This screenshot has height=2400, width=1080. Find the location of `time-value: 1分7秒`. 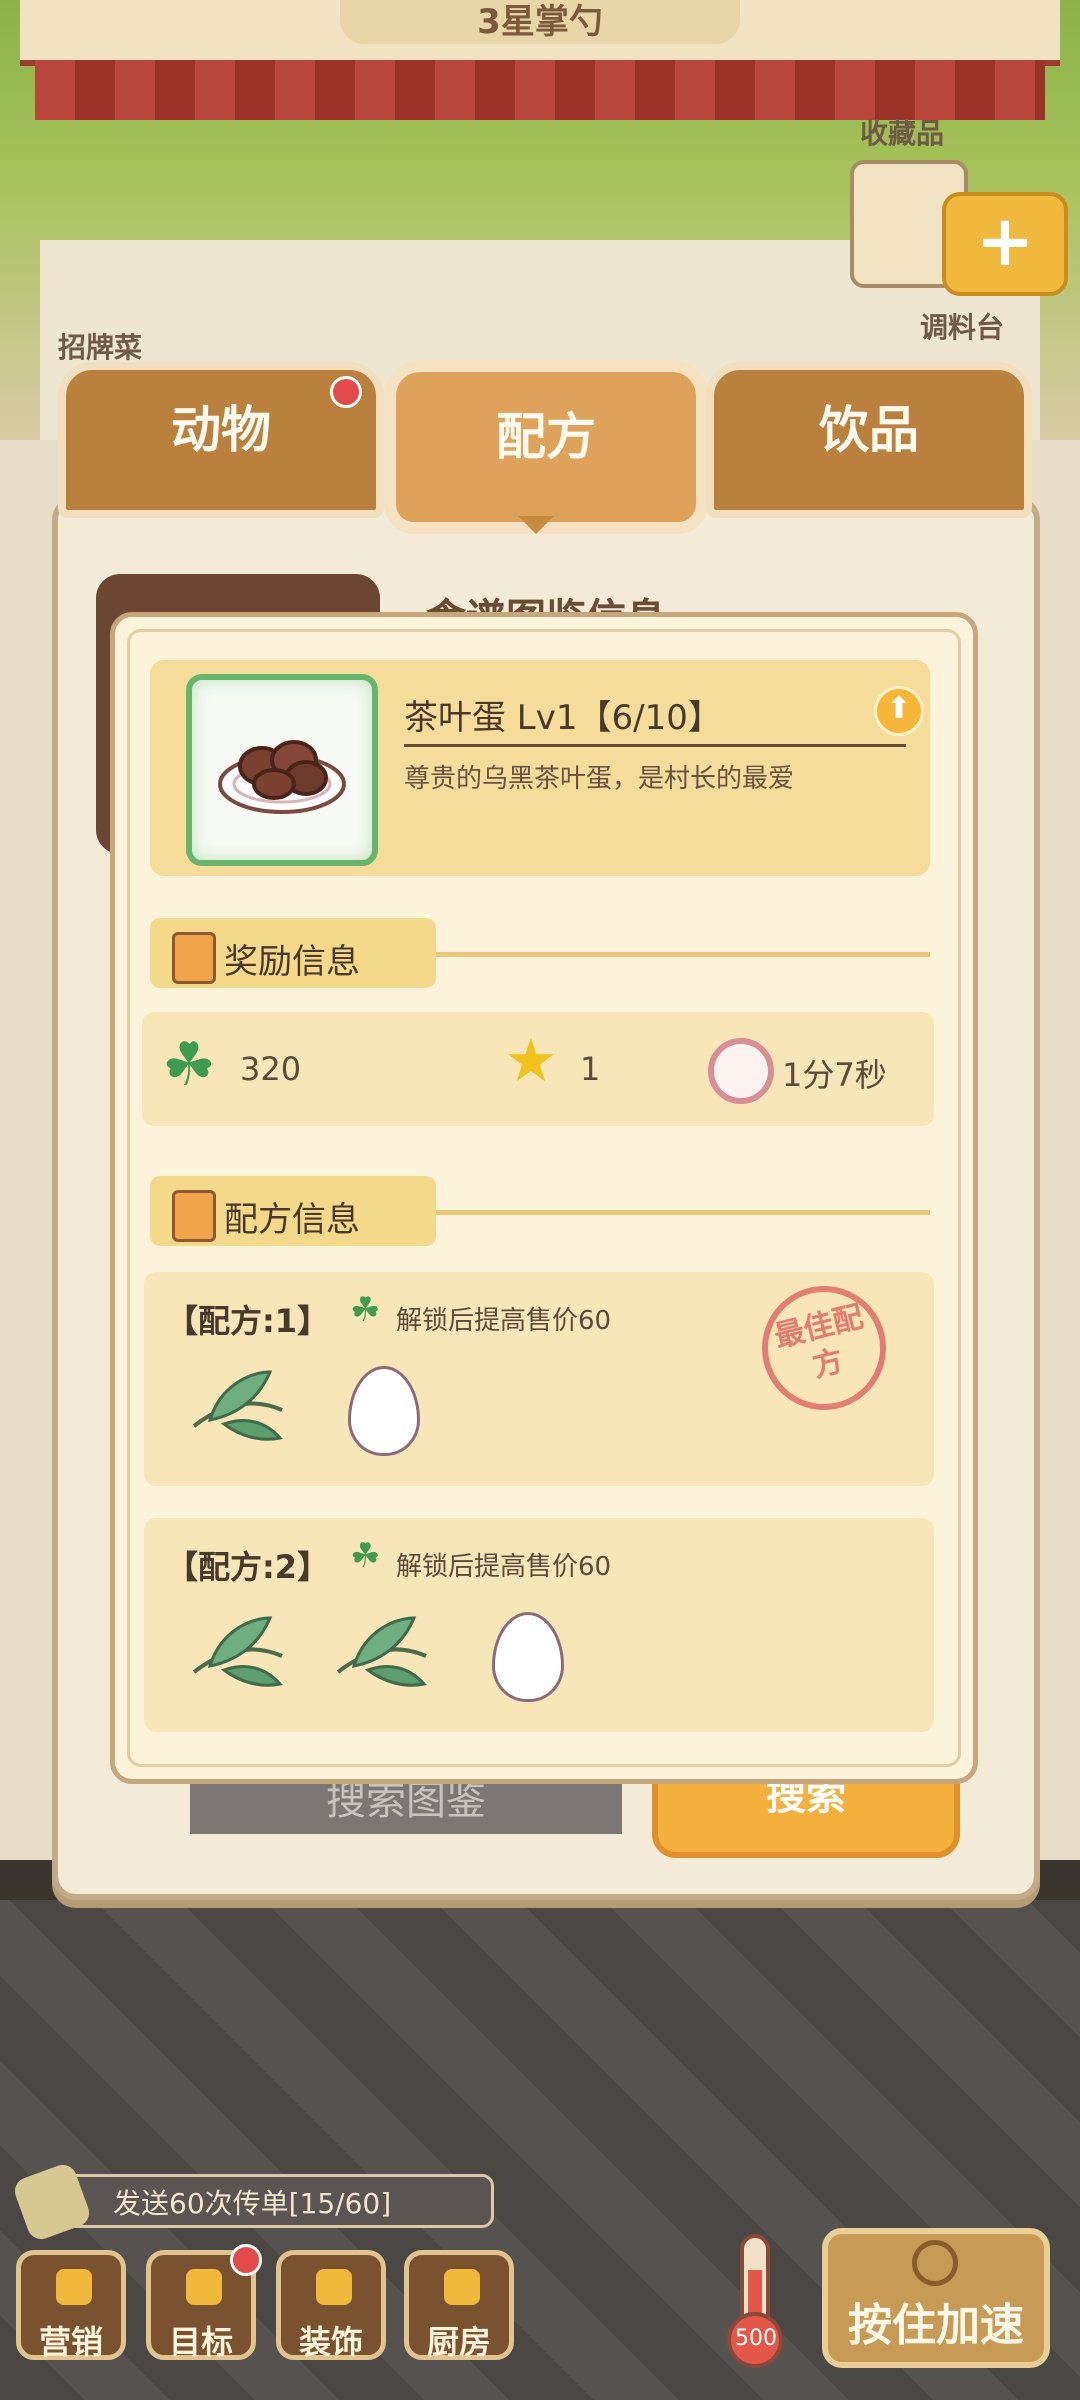

time-value: 1分7秒 is located at coordinates (834, 1075).